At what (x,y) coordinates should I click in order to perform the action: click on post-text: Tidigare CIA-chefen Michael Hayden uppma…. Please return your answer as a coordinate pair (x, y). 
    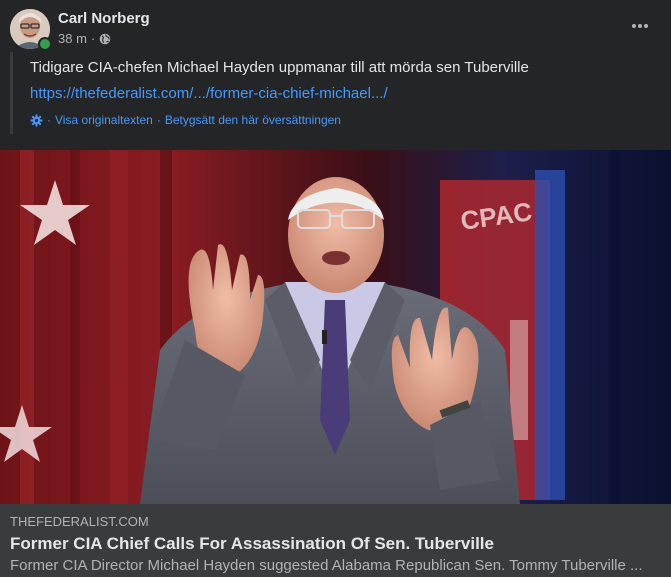
    Looking at the image, I should click on (279, 67).